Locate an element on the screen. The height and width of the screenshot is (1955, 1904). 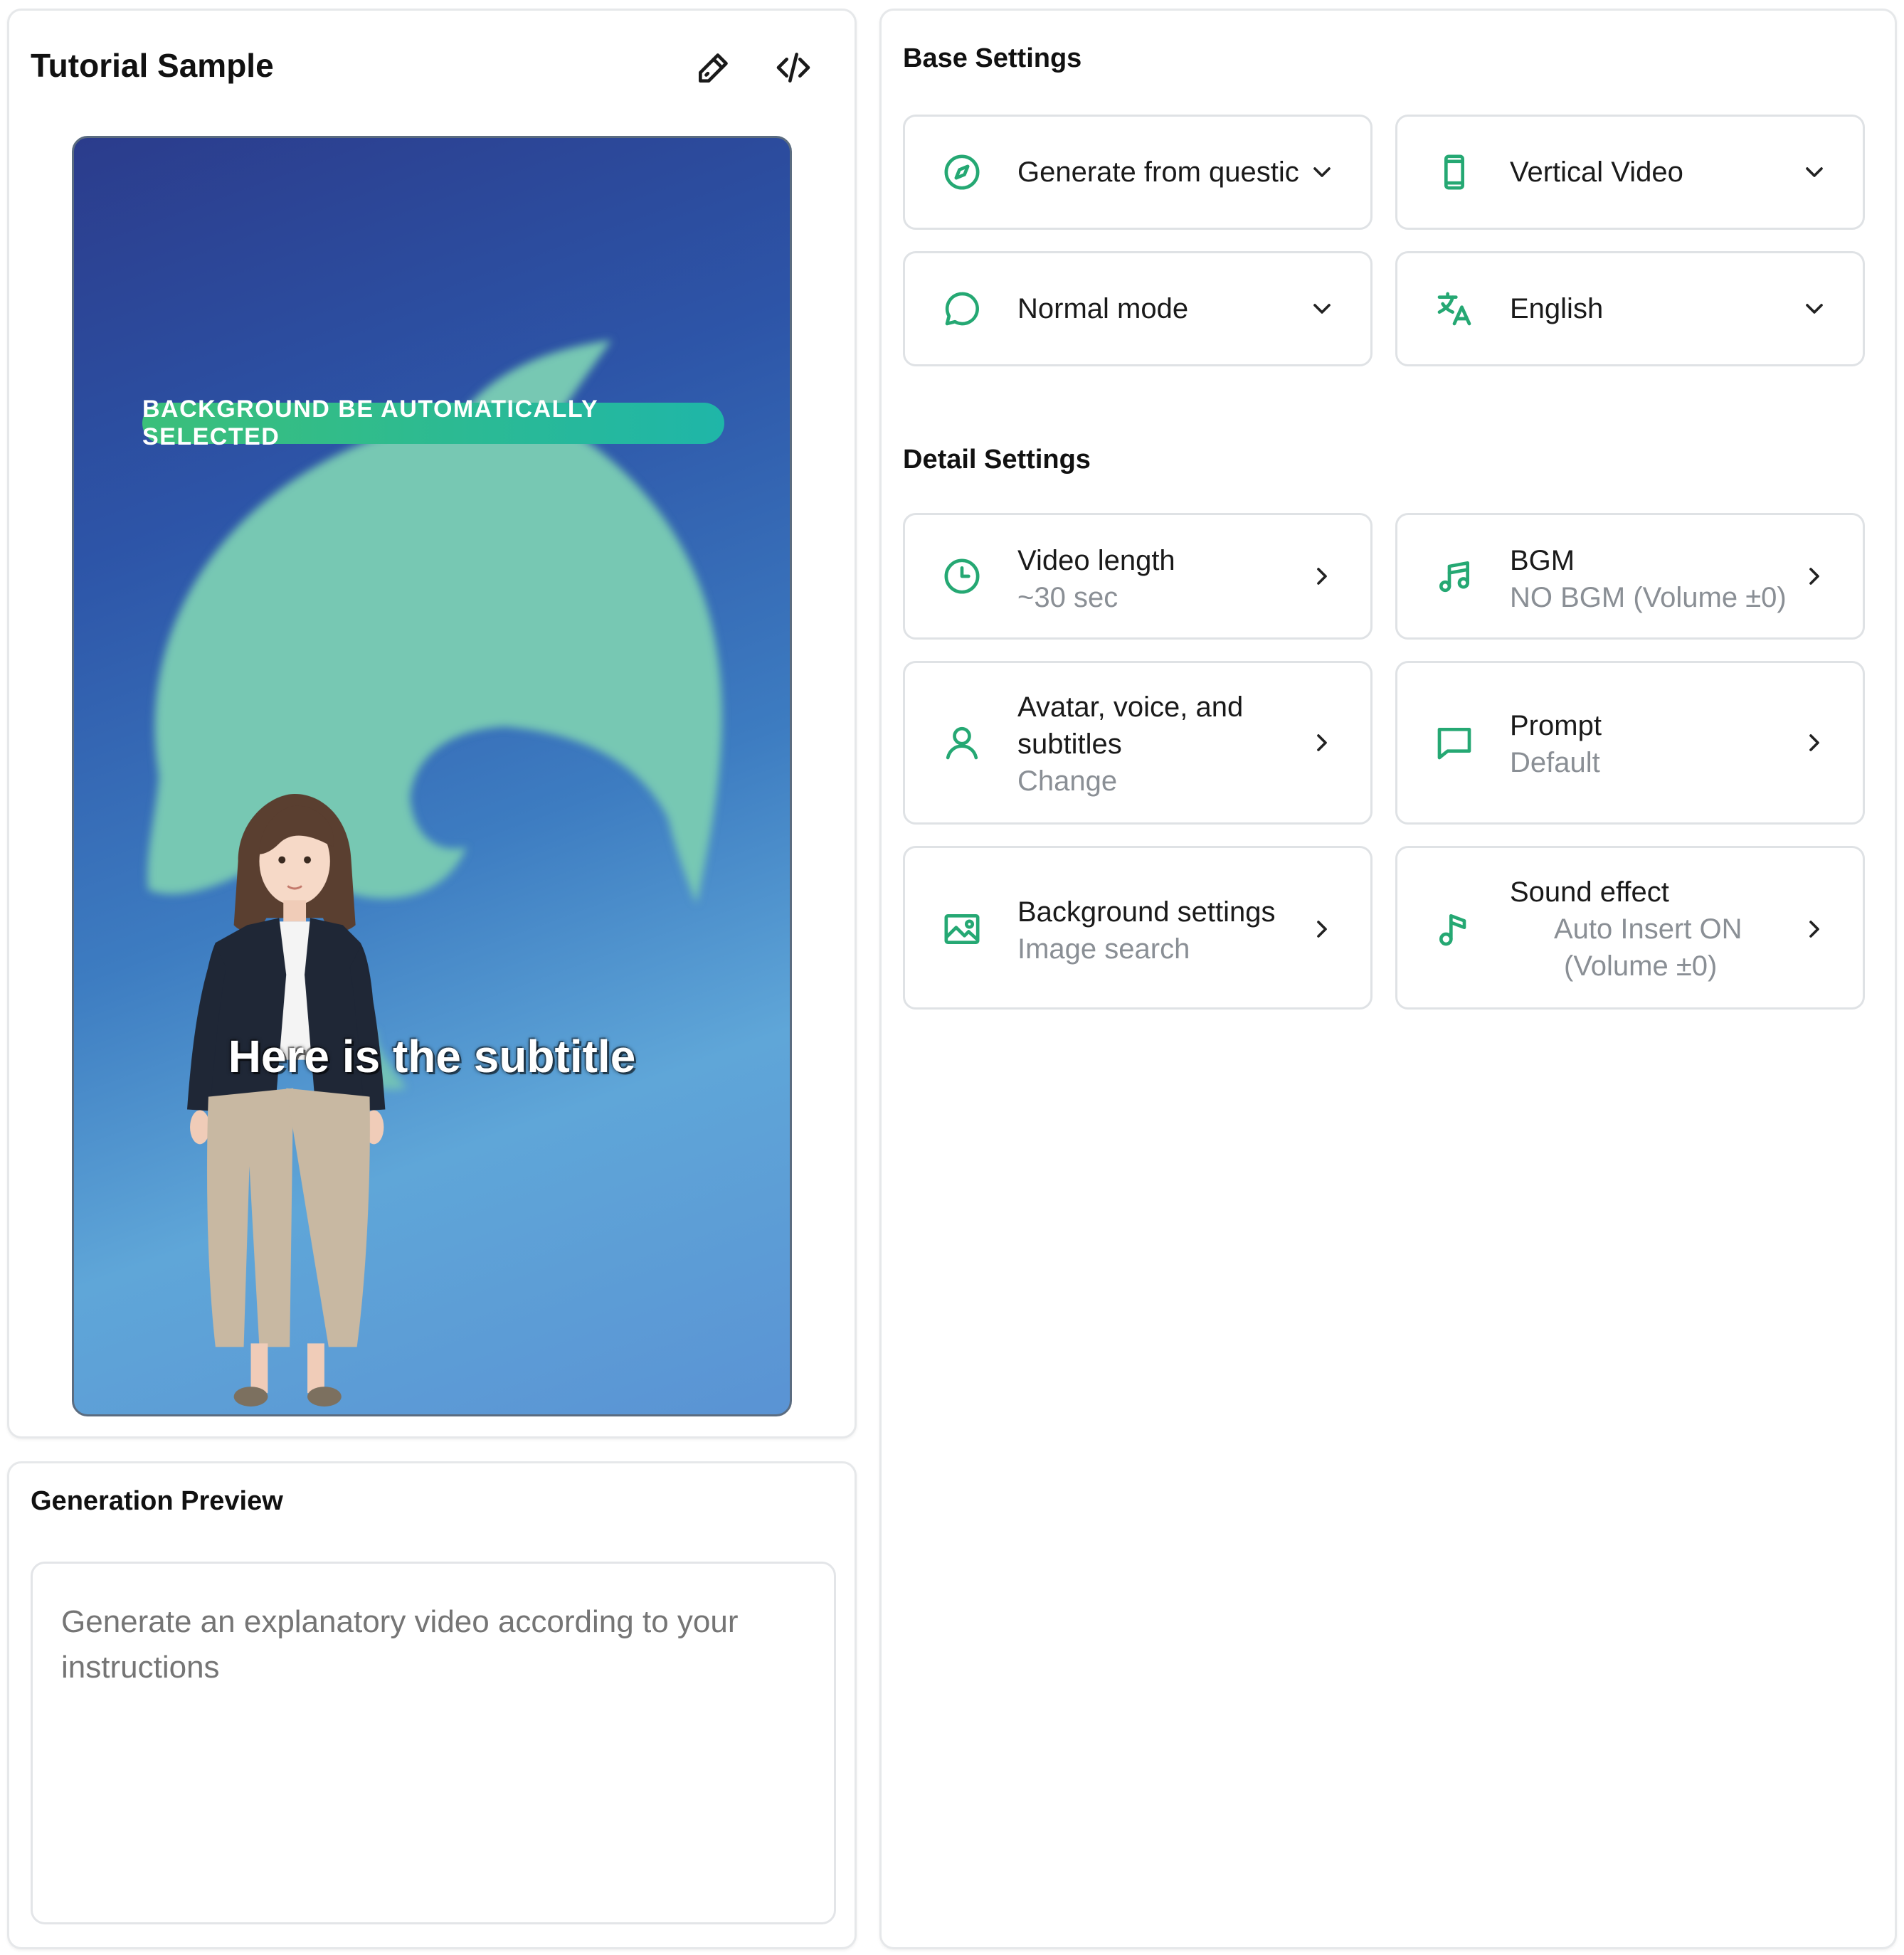
translate-icon is located at coordinates (1454, 309).